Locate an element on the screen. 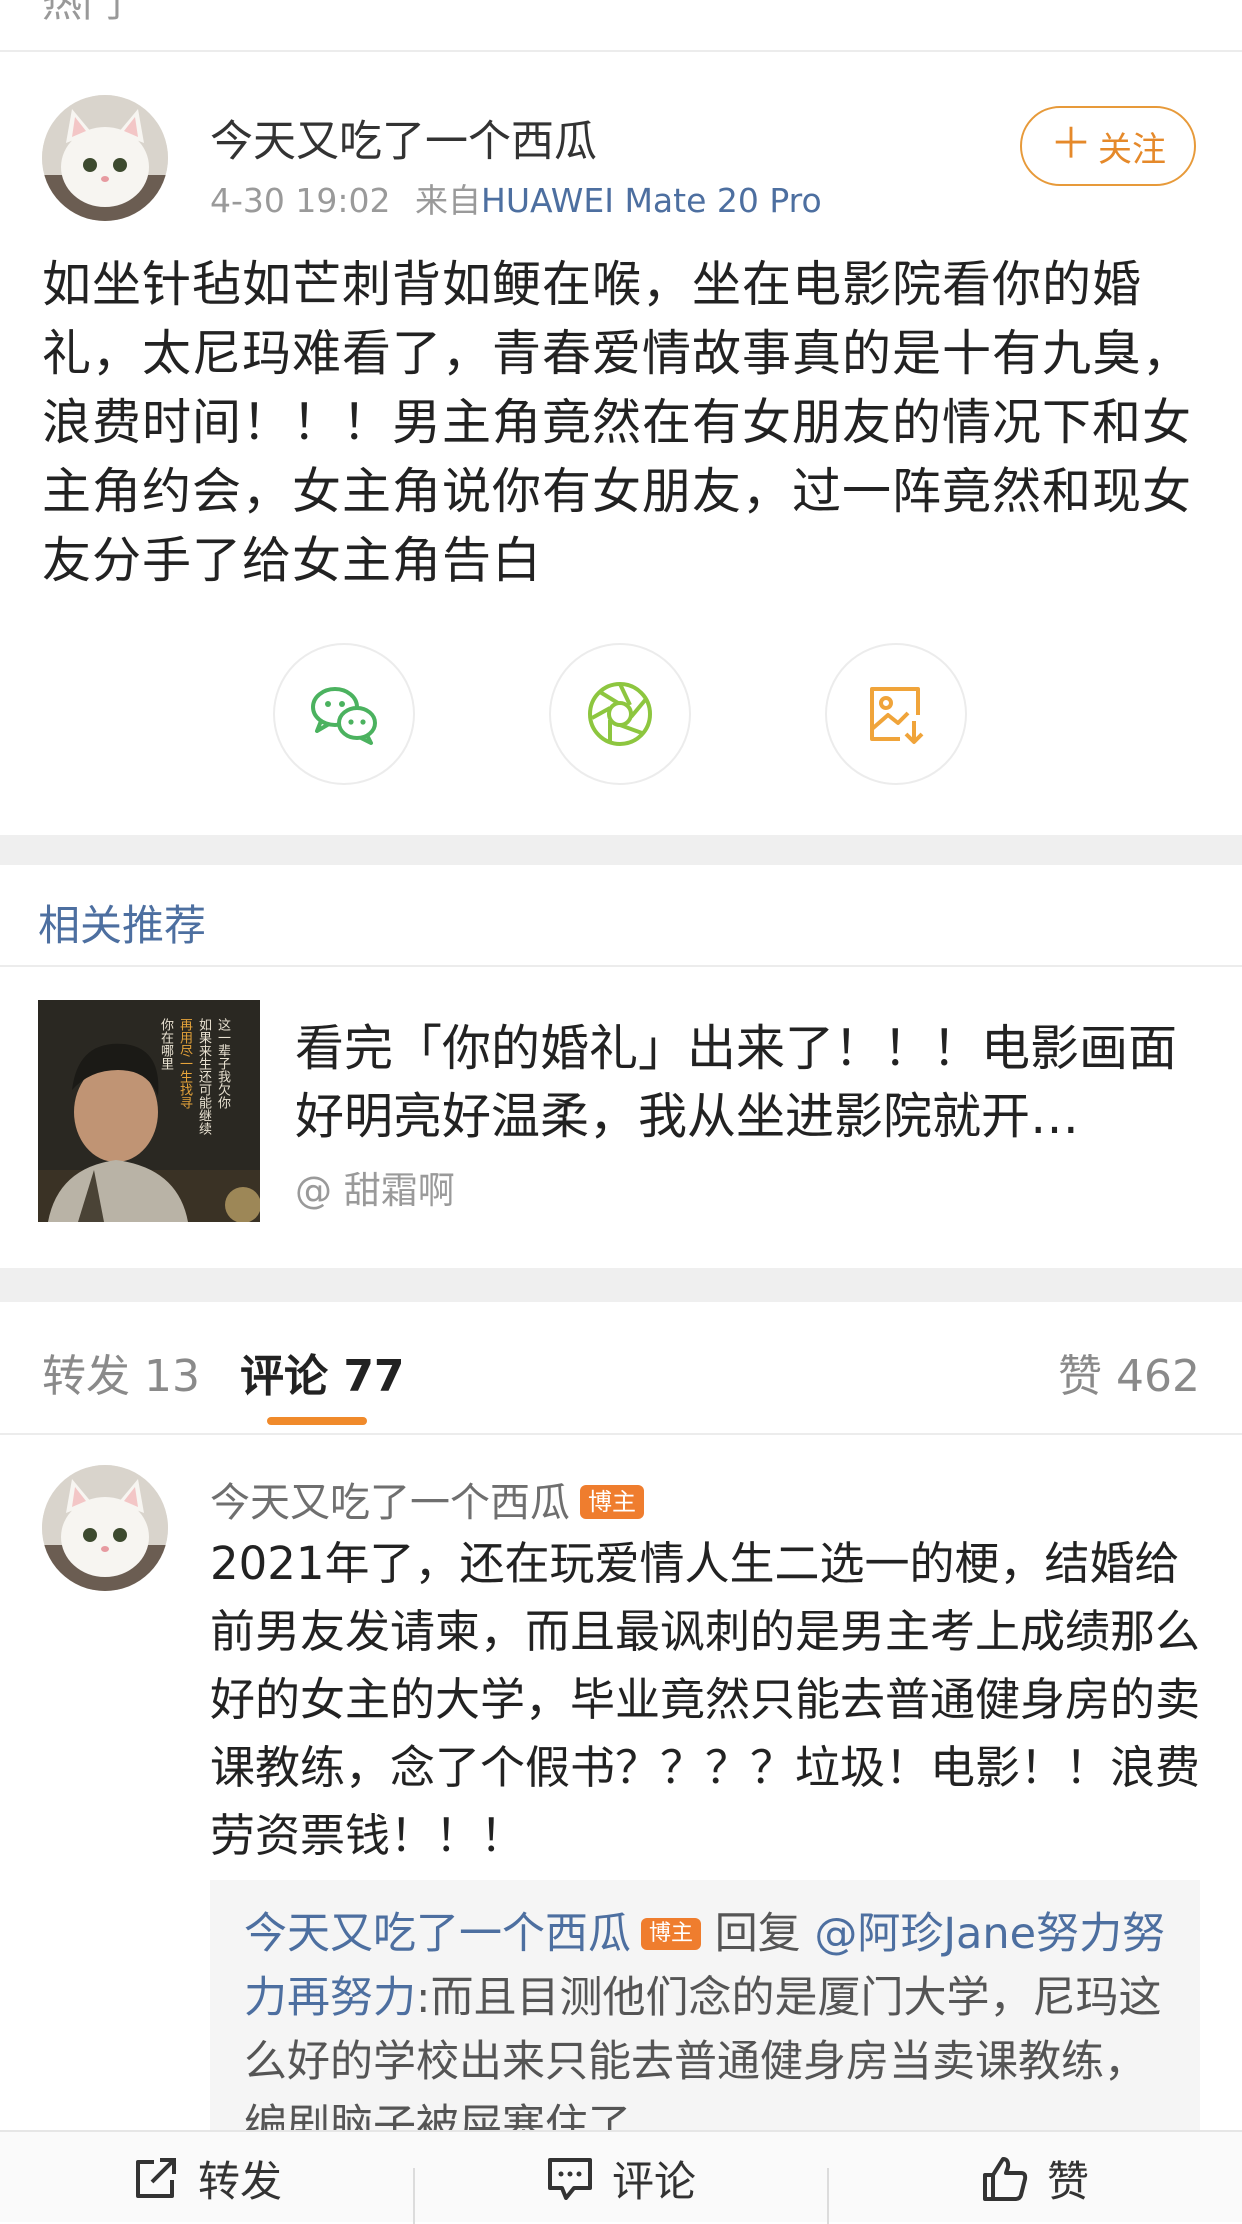 The width and height of the screenshot is (1242, 2224). repost-button: 转发 is located at coordinates (207, 2178).